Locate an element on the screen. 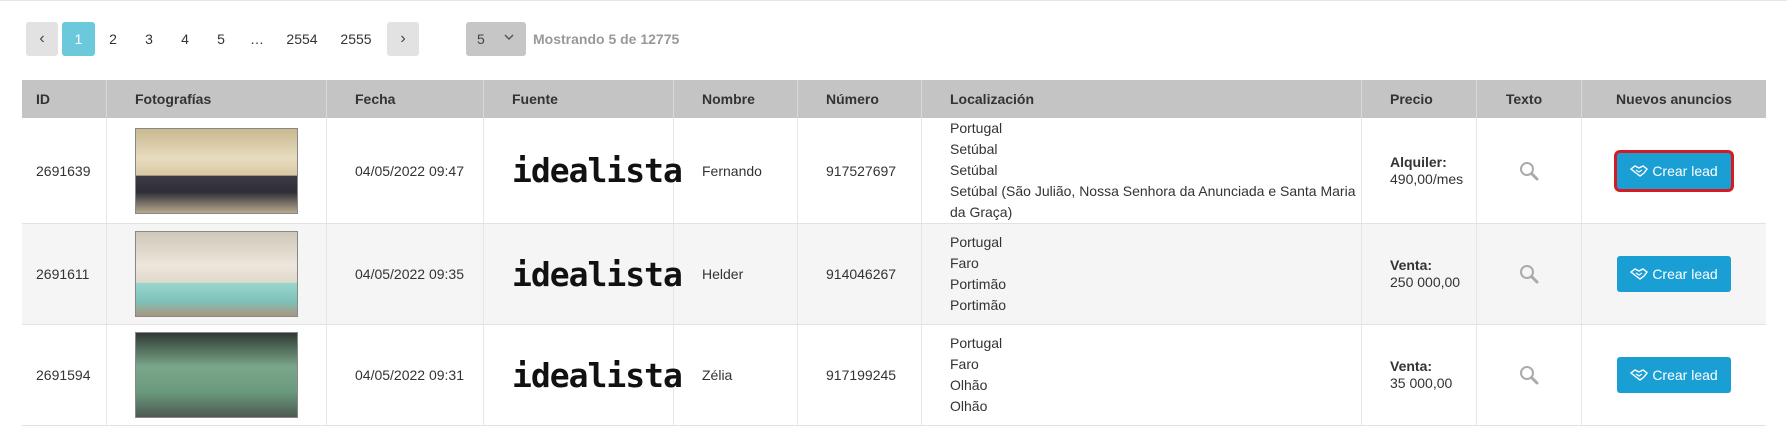 The height and width of the screenshot is (427, 1787). row-nombre: Fernando is located at coordinates (736, 170).